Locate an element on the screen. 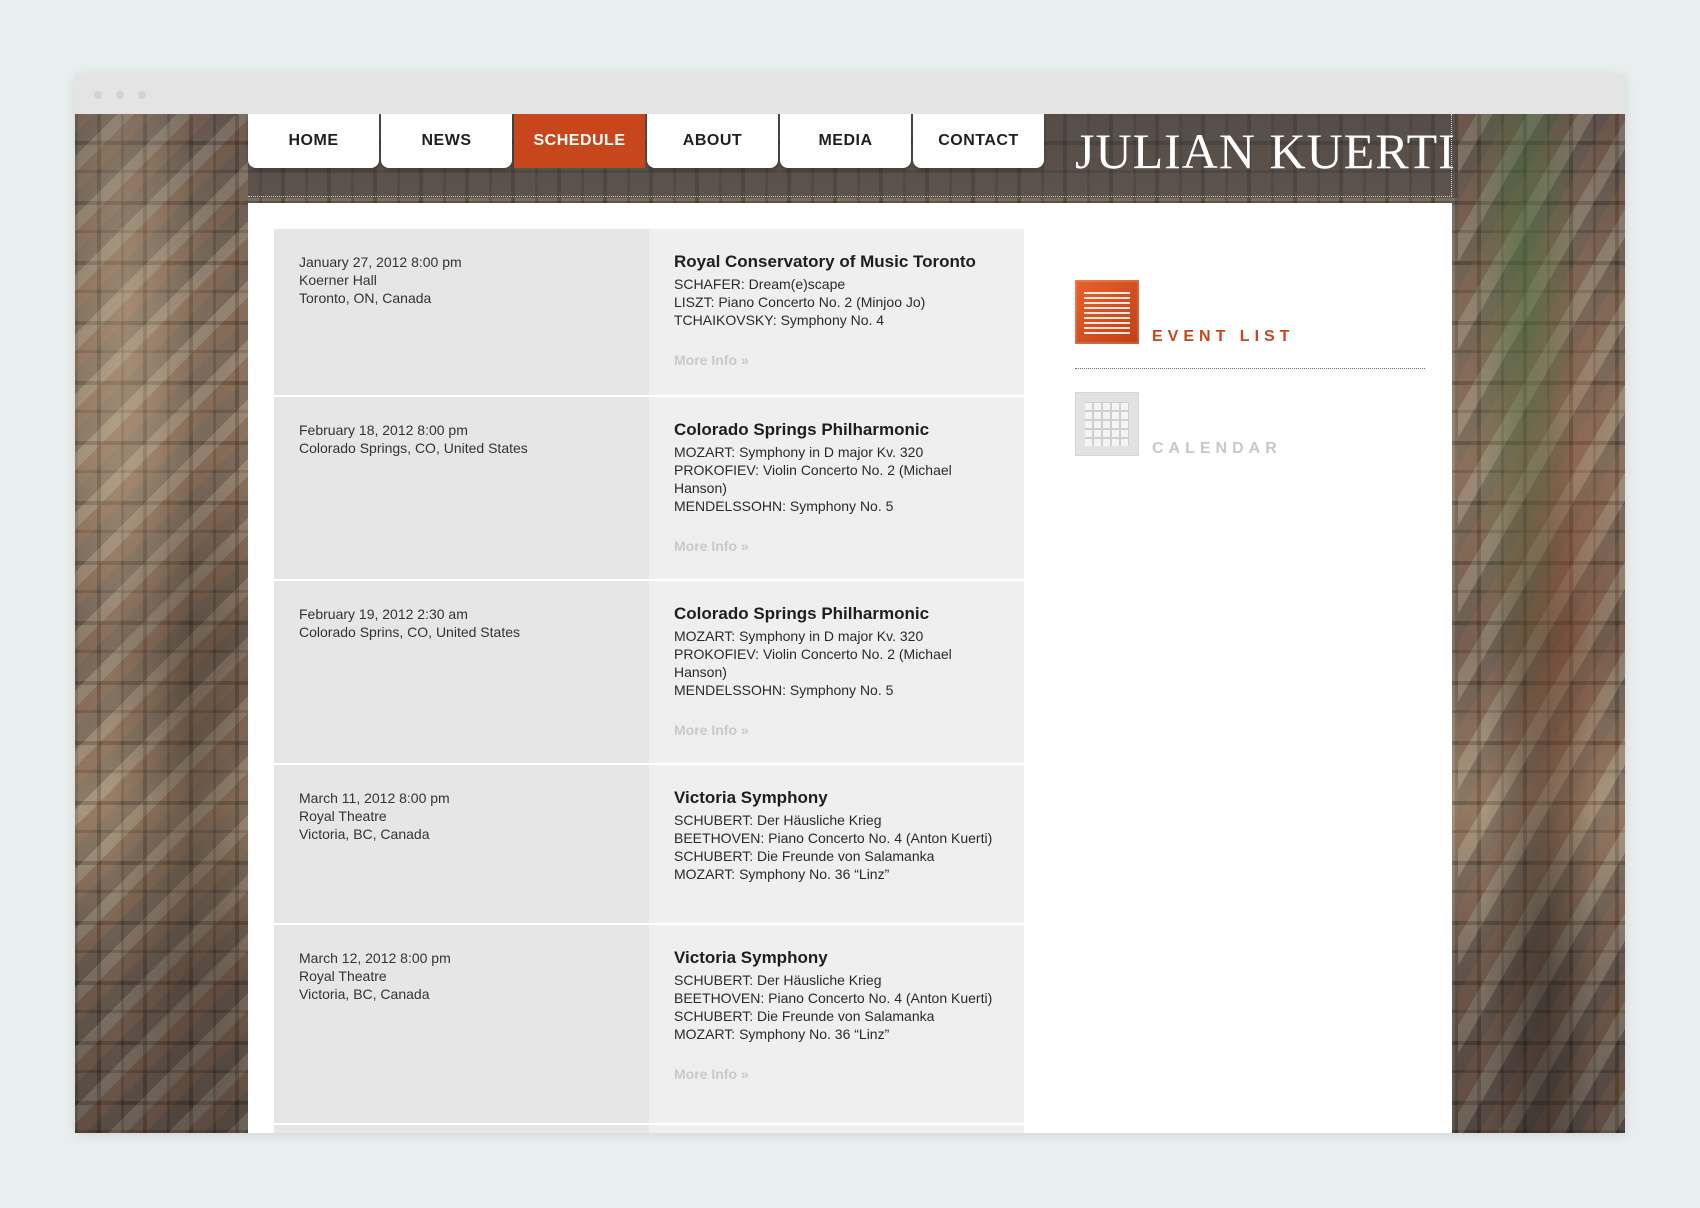 This screenshot has height=1208, width=1700. calendar-label: CALENDAR is located at coordinates (1217, 448).